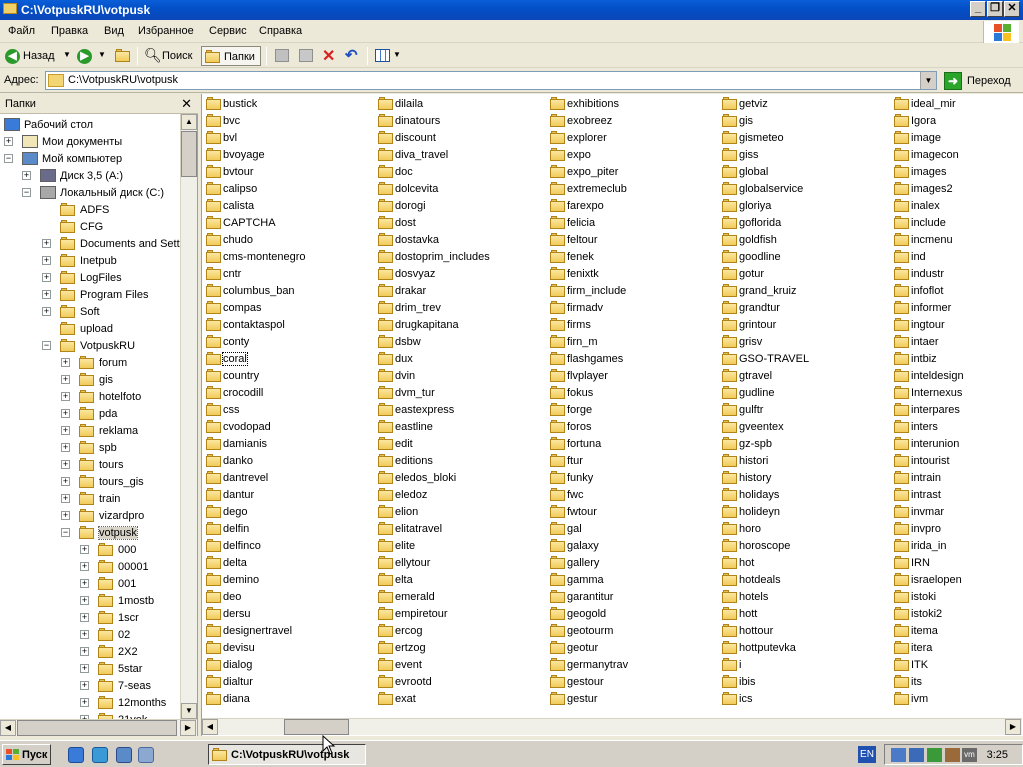 This screenshot has width=1023, height=767. Describe the element at coordinates (803, 307) in the screenshot. I see `folder-item: grandtur` at that location.